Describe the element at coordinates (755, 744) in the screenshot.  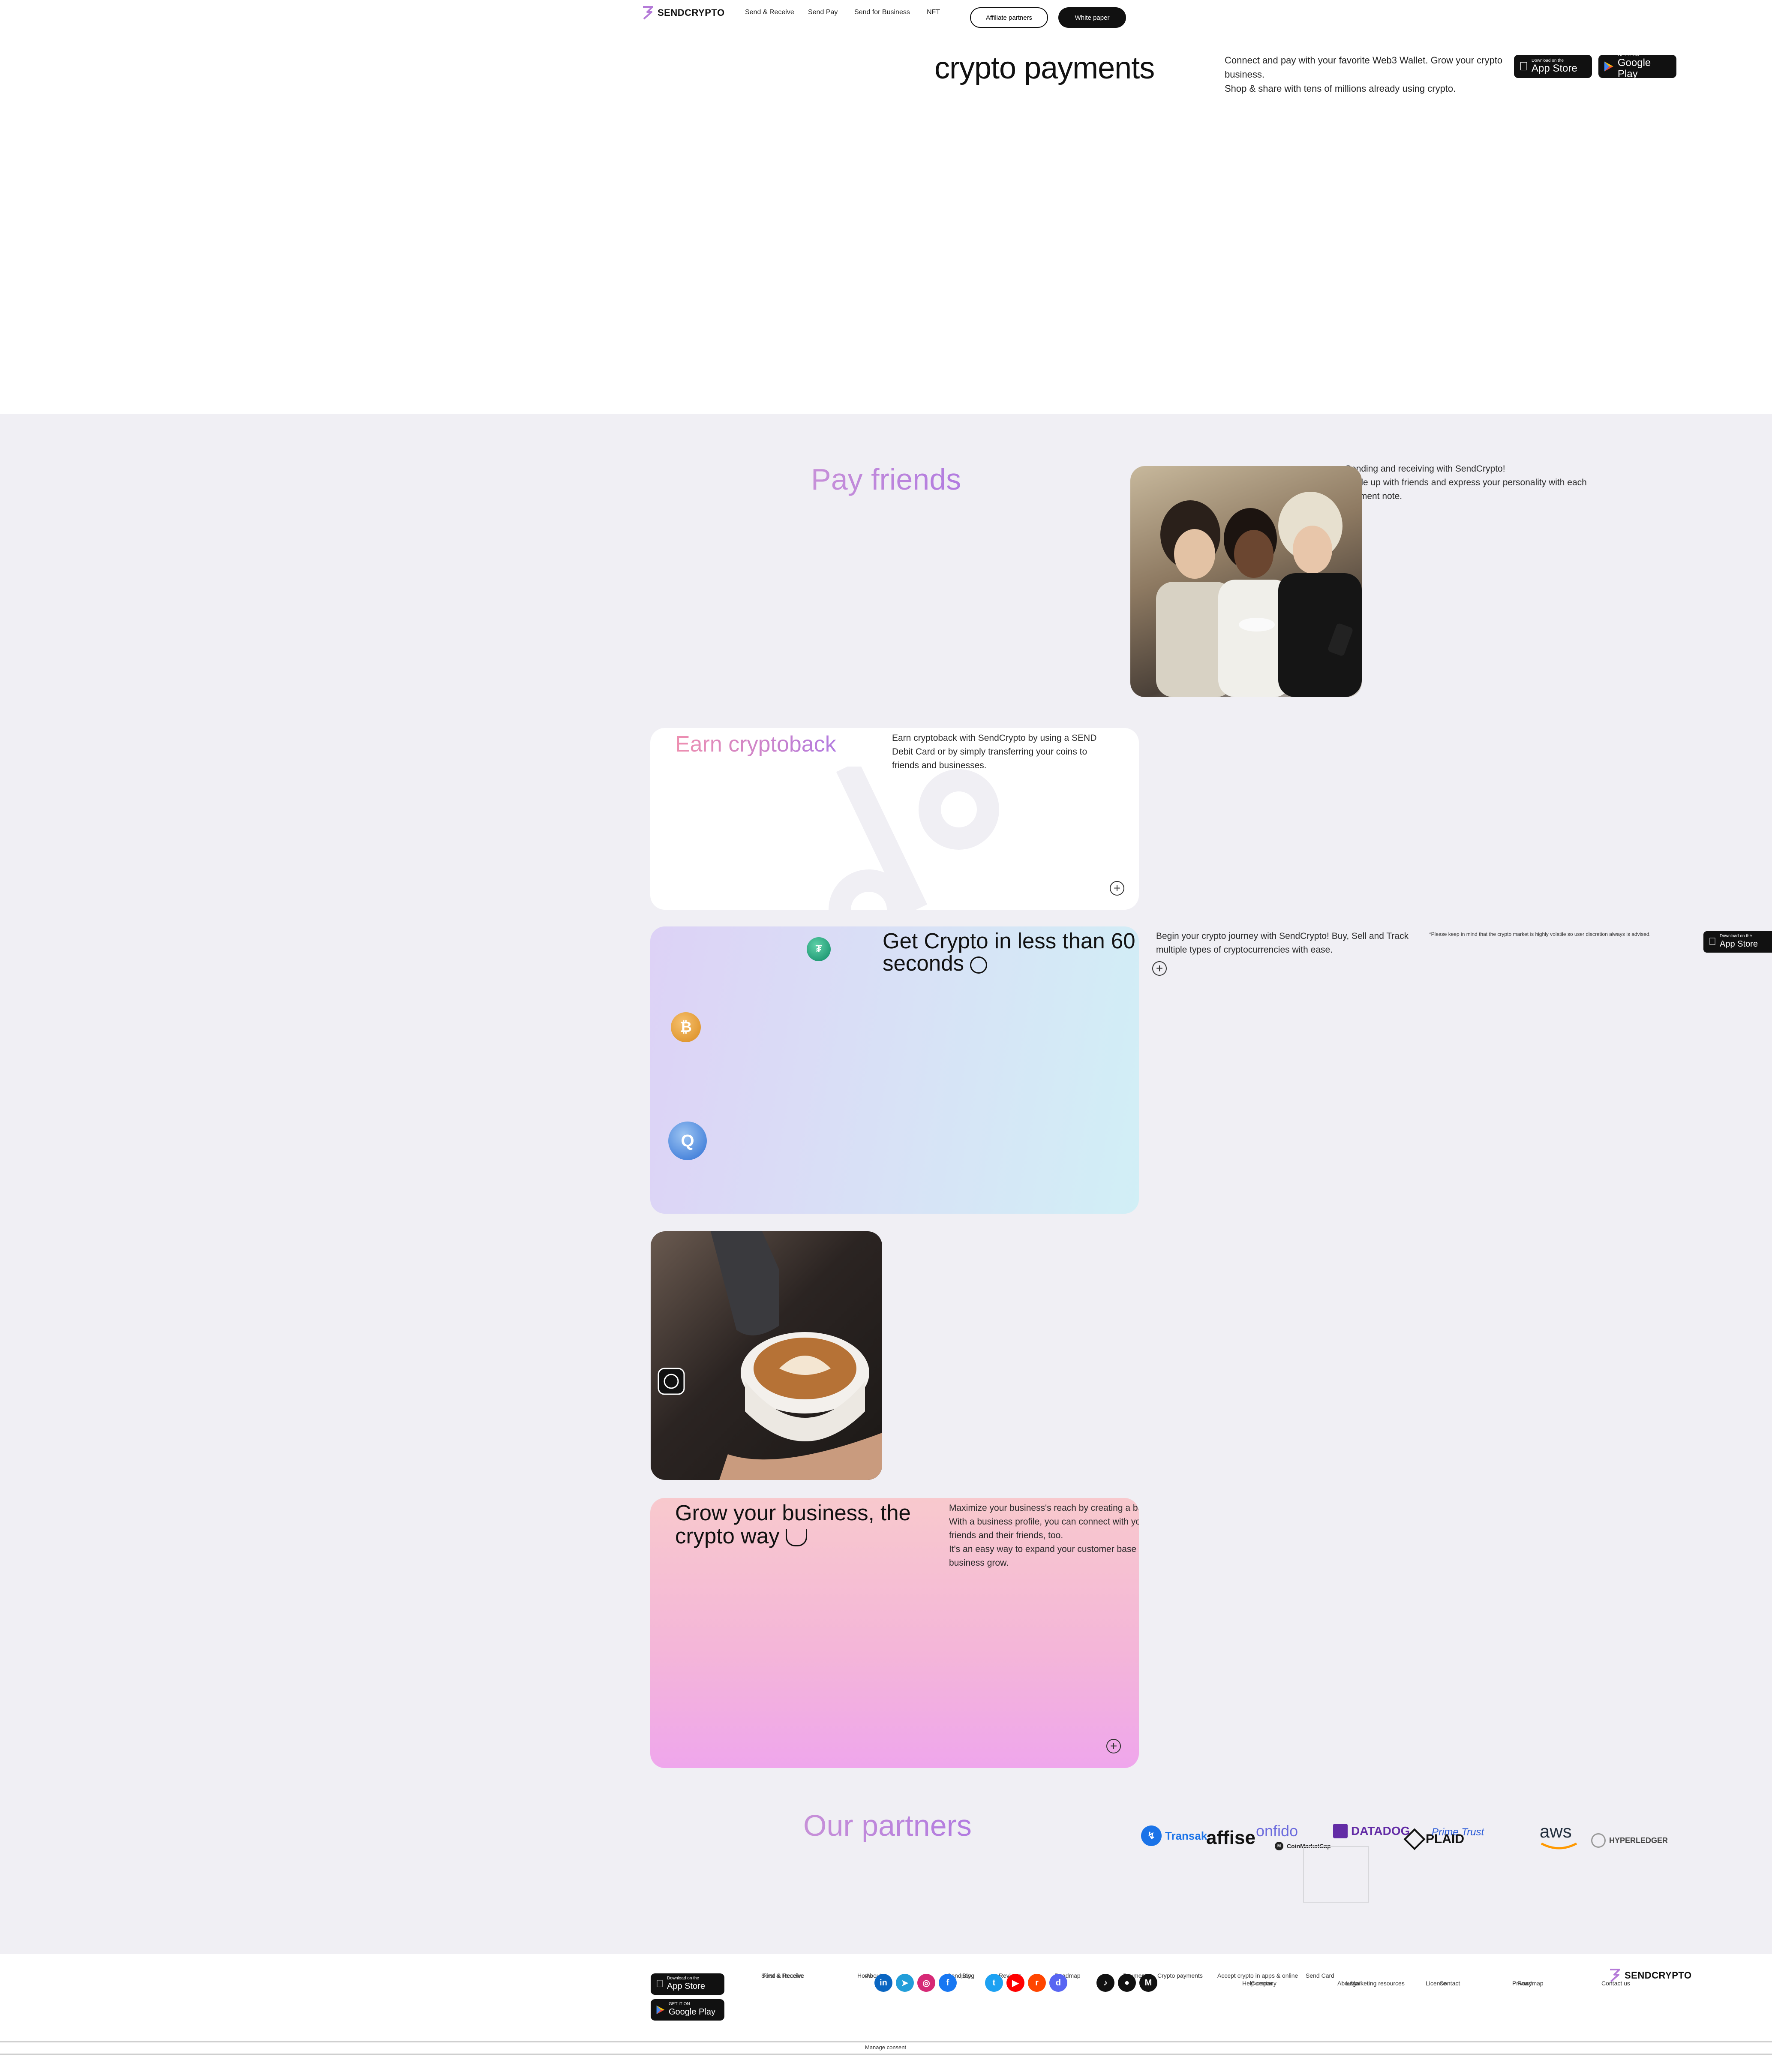
I see `cryptoback-title: Earn cryptoback` at that location.